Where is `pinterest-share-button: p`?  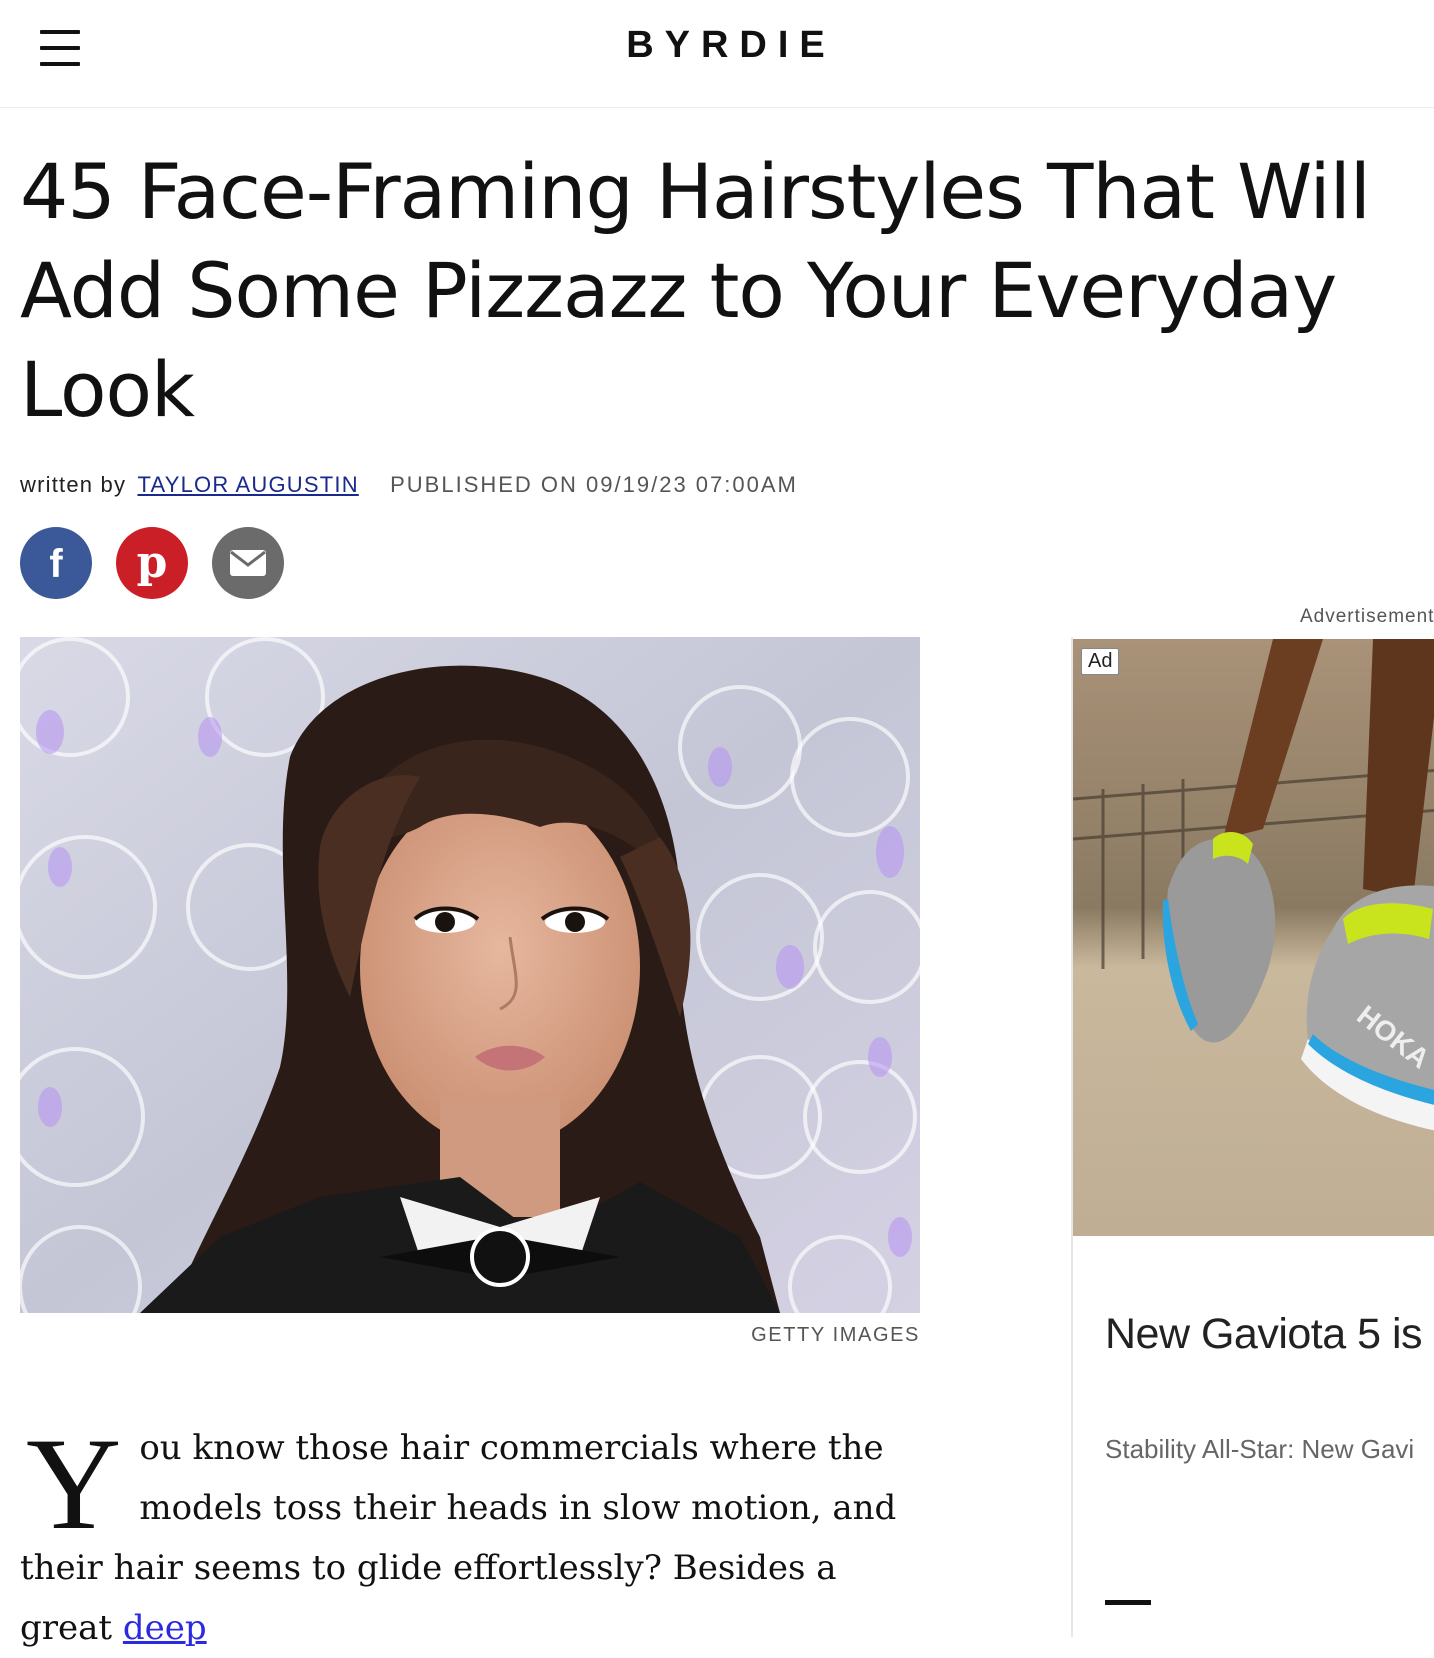
pinterest-share-button: p is located at coordinates (152, 563).